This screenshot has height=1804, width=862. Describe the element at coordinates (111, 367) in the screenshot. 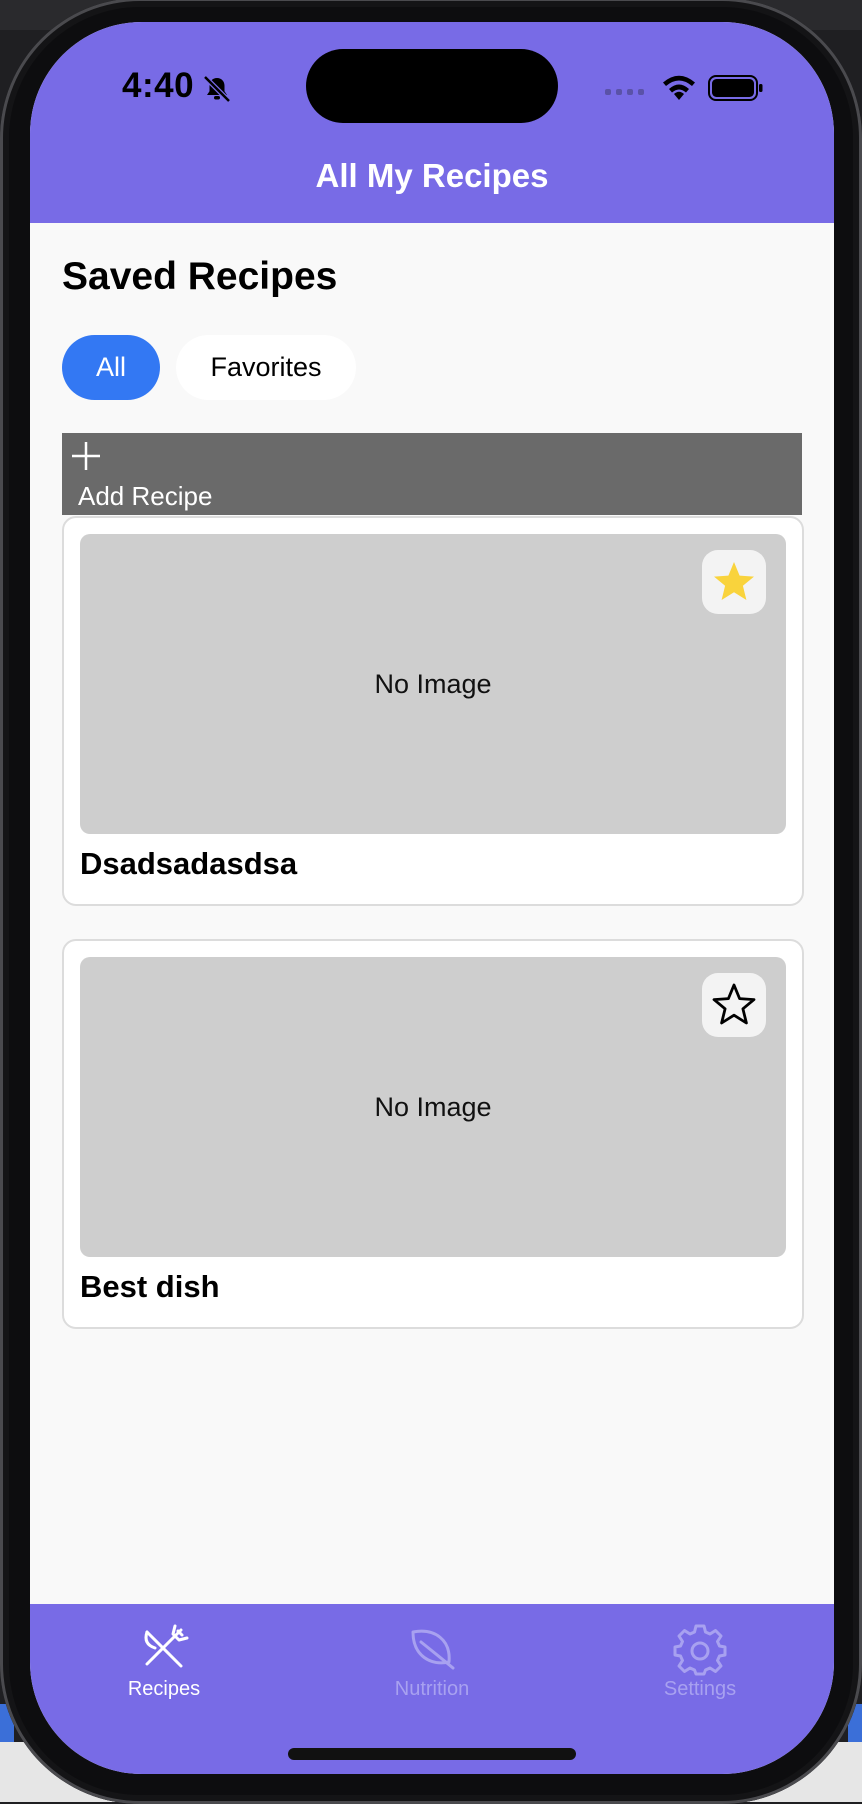

I see `filter-all-button: All` at that location.